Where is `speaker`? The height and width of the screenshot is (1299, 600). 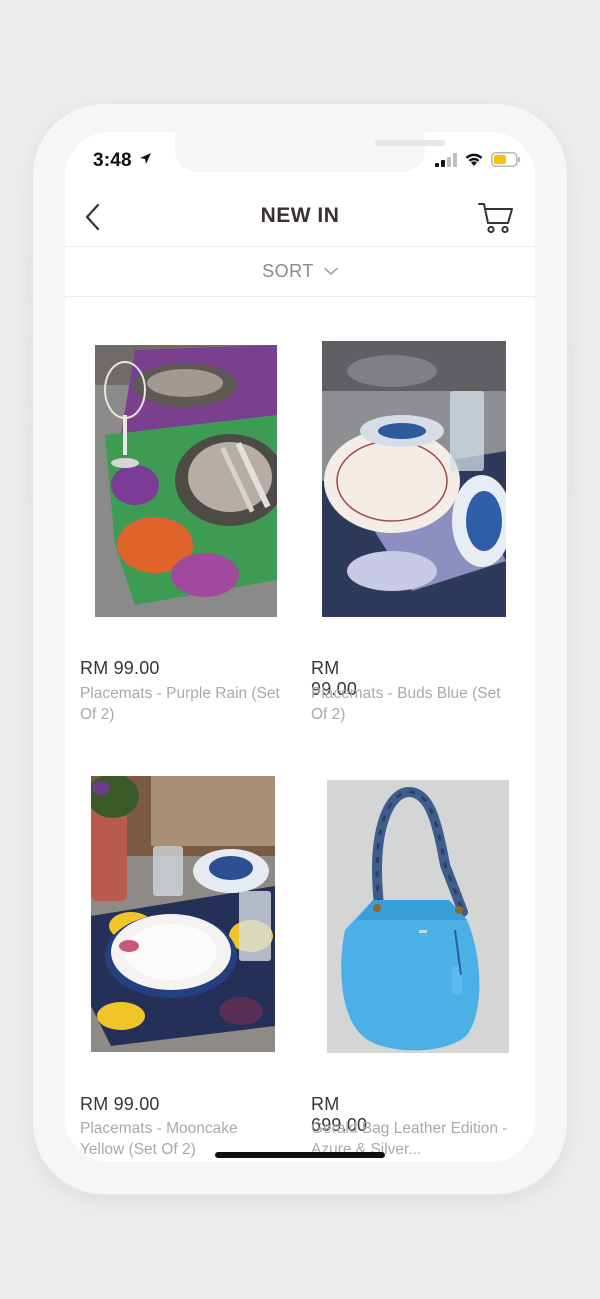
speaker is located at coordinates (410, 143).